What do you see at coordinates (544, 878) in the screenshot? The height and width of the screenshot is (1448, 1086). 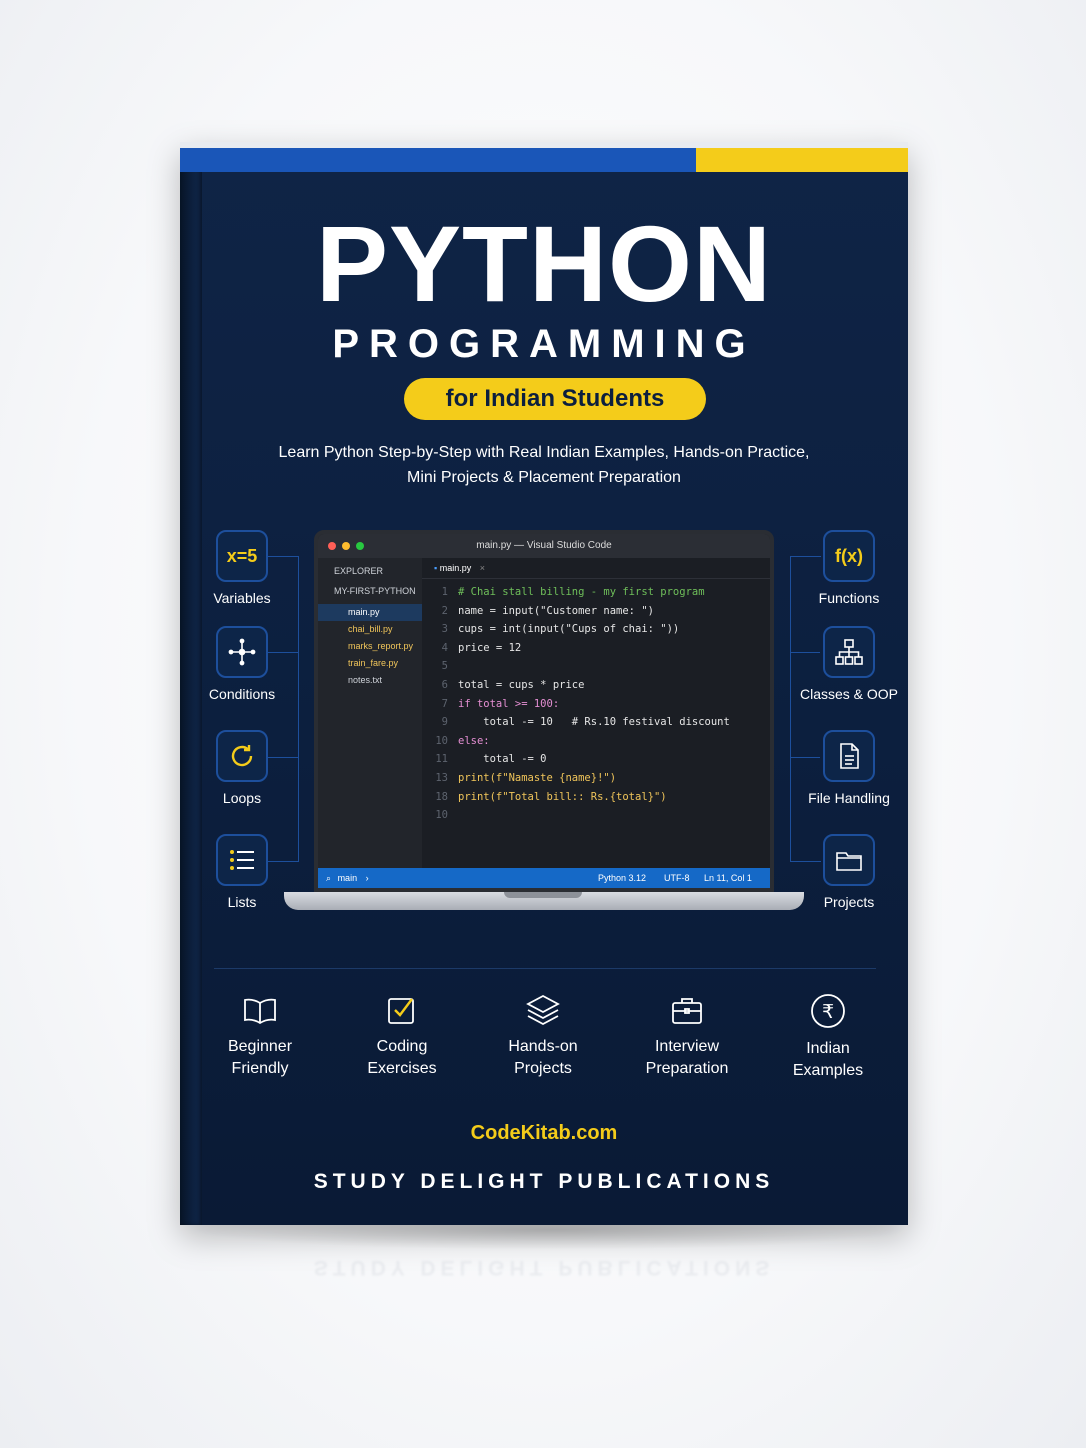 I see `status-bar: ⌕ main › Python 3.12 UTF-8 Ln 11, Col 1` at bounding box center [544, 878].